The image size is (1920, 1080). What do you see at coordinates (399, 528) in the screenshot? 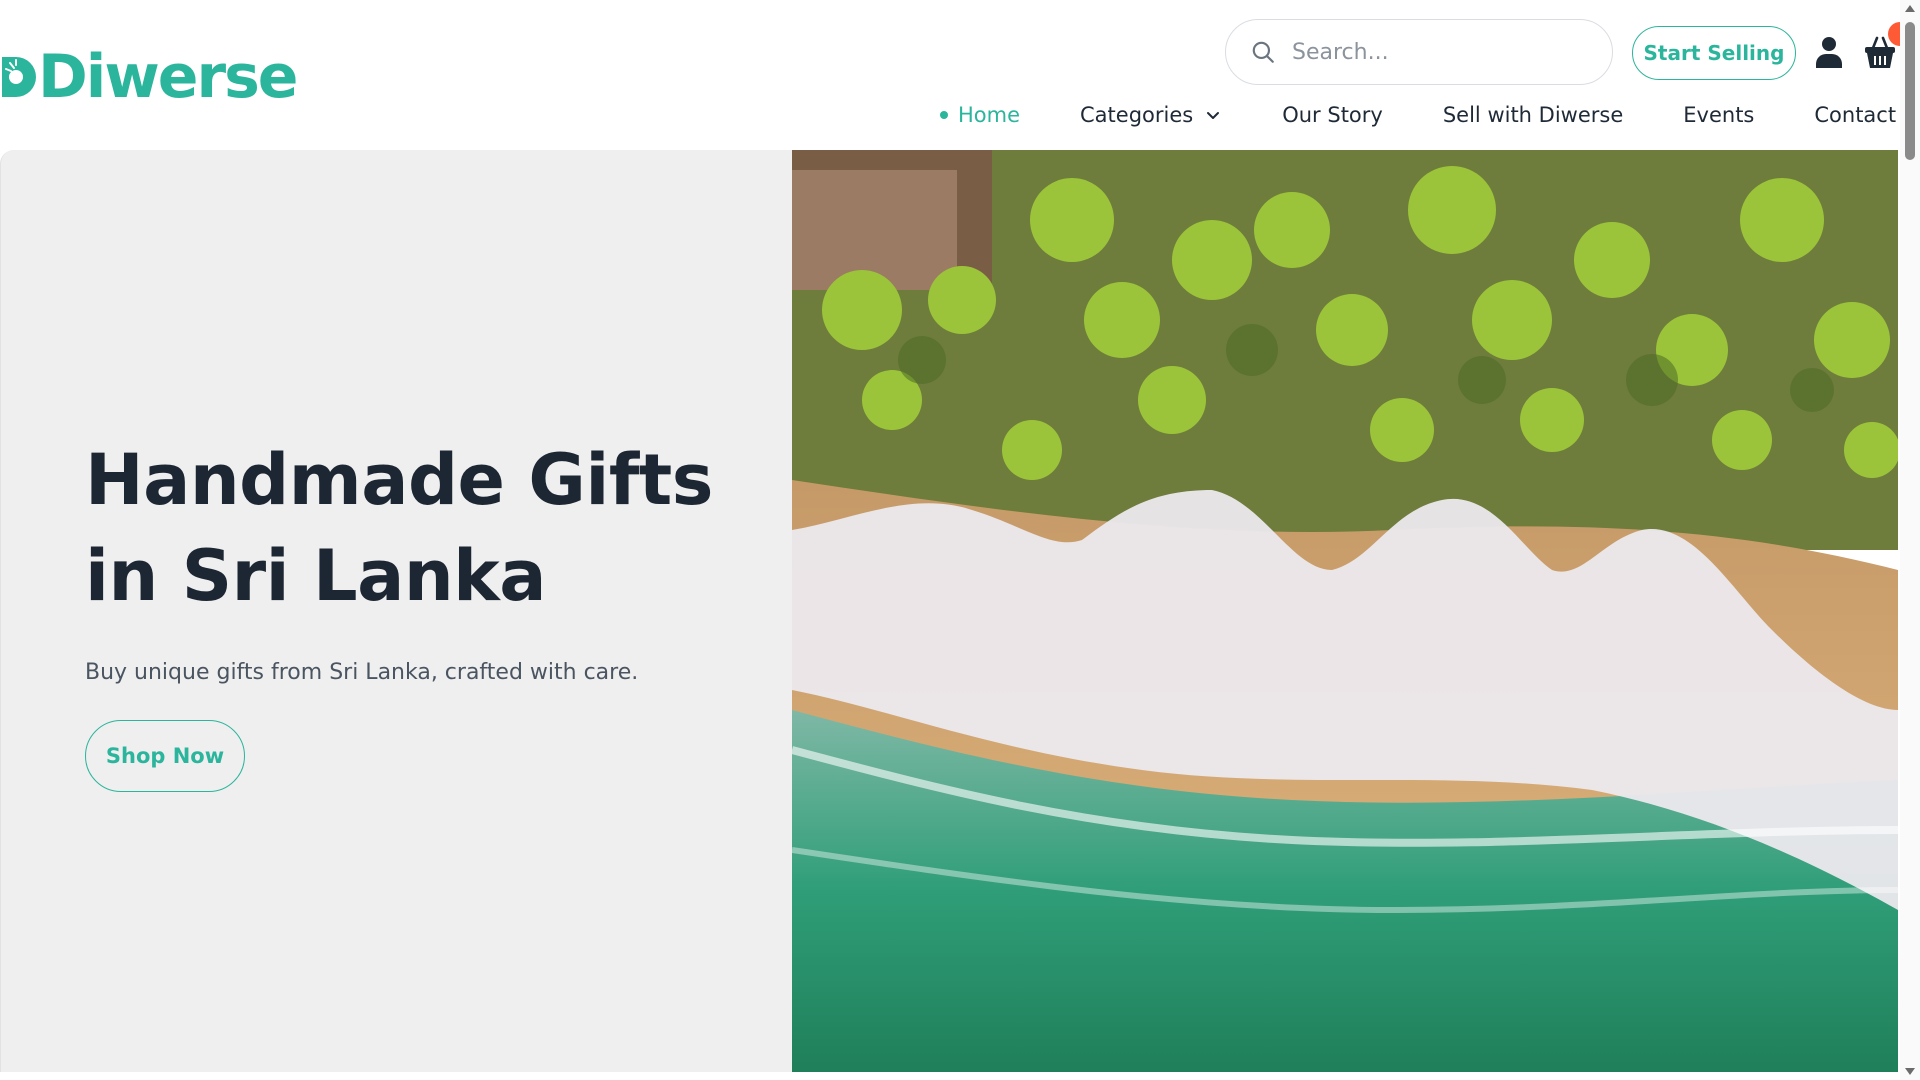
I see `hero-title: Handmade Gifts in Sri Lanka` at bounding box center [399, 528].